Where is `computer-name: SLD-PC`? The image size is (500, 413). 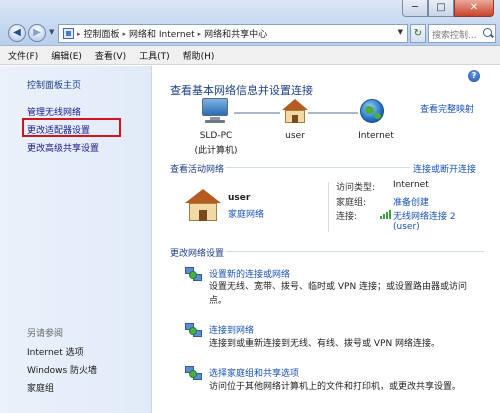
computer-name: SLD-PC is located at coordinates (216, 136).